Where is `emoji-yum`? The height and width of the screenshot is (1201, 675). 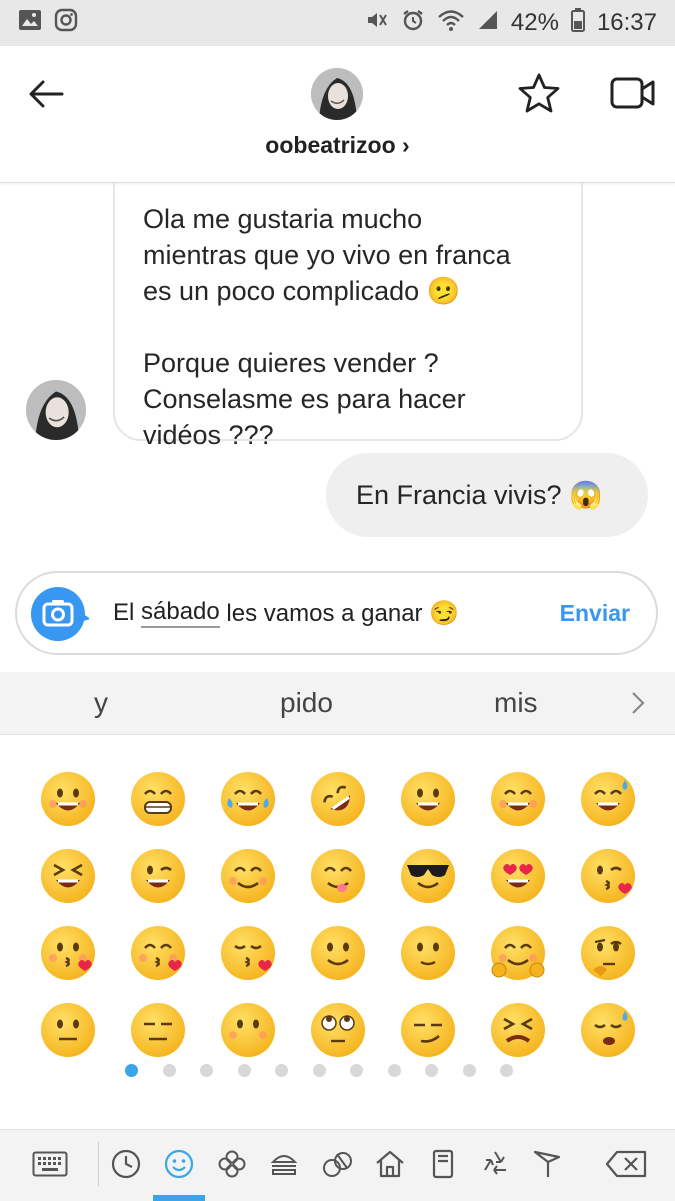
emoji-yum is located at coordinates (338, 876).